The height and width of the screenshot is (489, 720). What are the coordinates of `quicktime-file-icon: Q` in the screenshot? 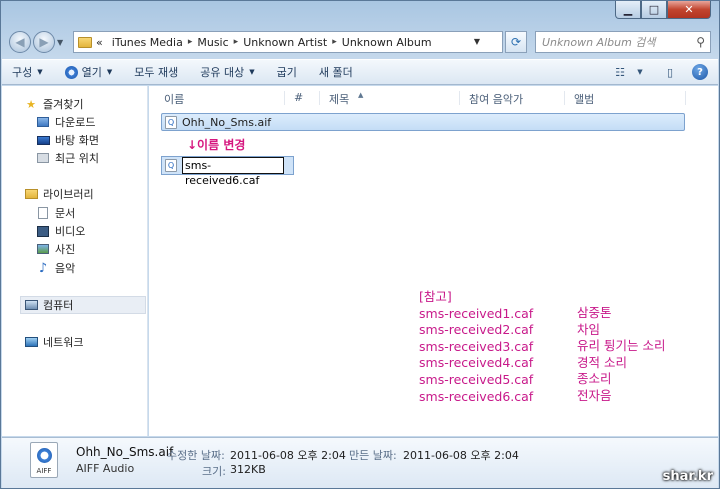 It's located at (171, 122).